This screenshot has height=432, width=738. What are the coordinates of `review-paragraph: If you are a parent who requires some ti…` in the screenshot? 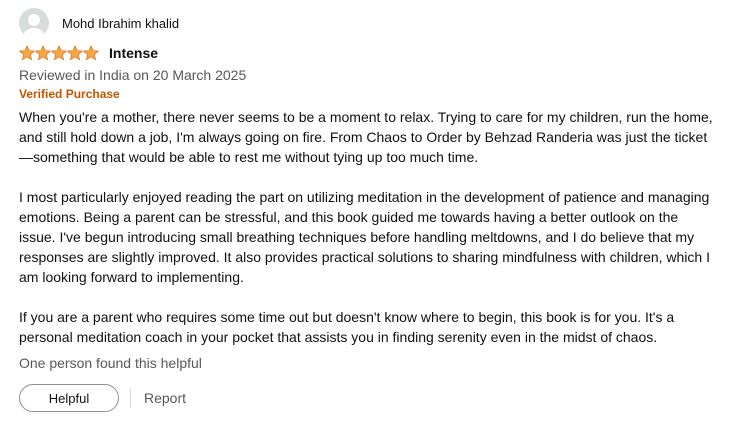 It's located at (347, 327).